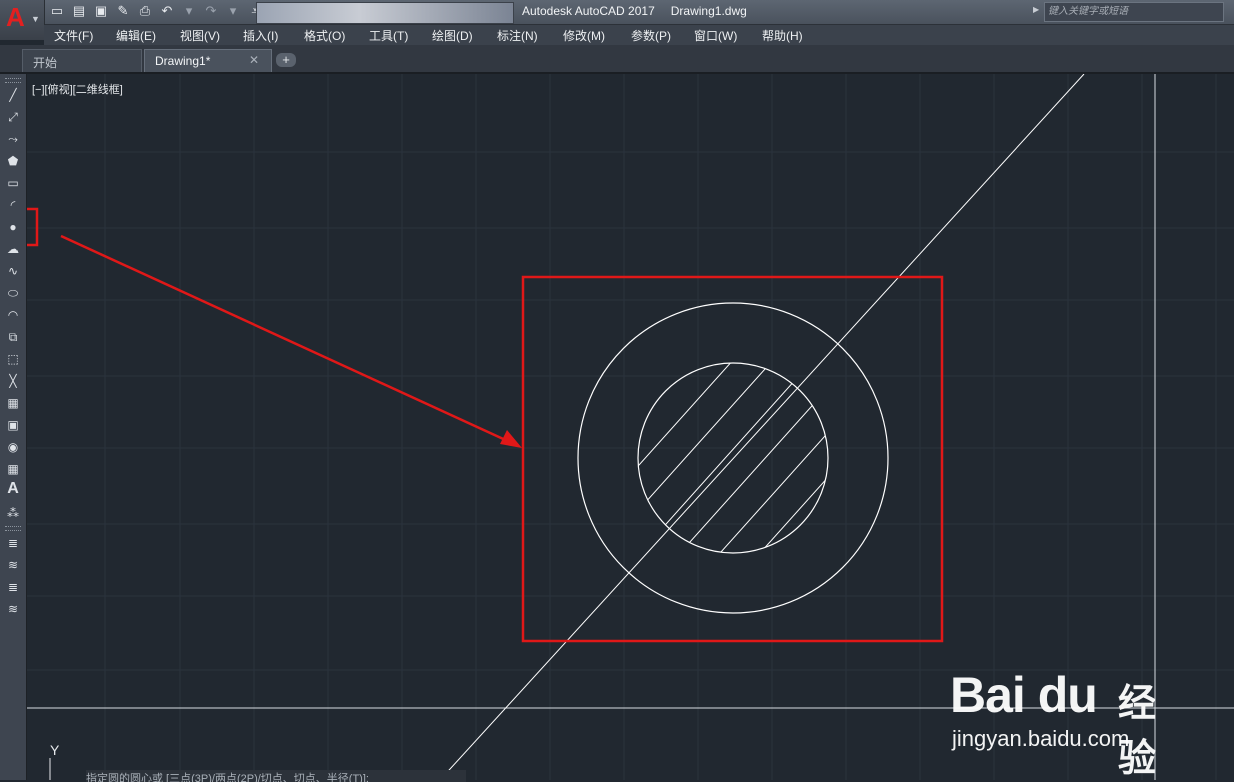 The width and height of the screenshot is (1234, 782). What do you see at coordinates (588, 11) in the screenshot?
I see `app-name: Autodesk AutoCAD 2017` at bounding box center [588, 11].